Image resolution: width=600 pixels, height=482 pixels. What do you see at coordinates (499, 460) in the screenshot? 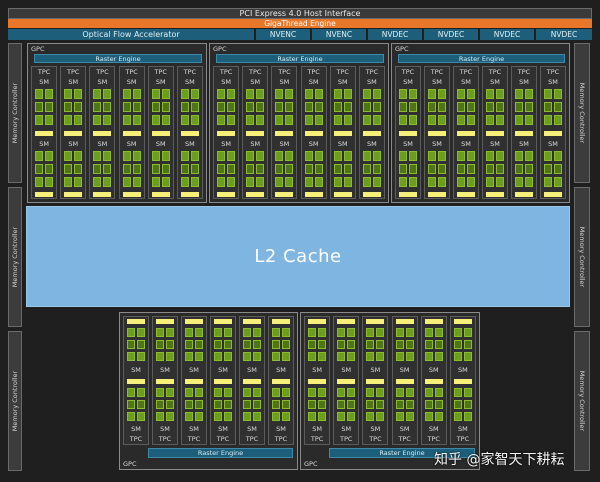
I see `watermark-text: 知乎 @家智天下耕耘` at bounding box center [499, 460].